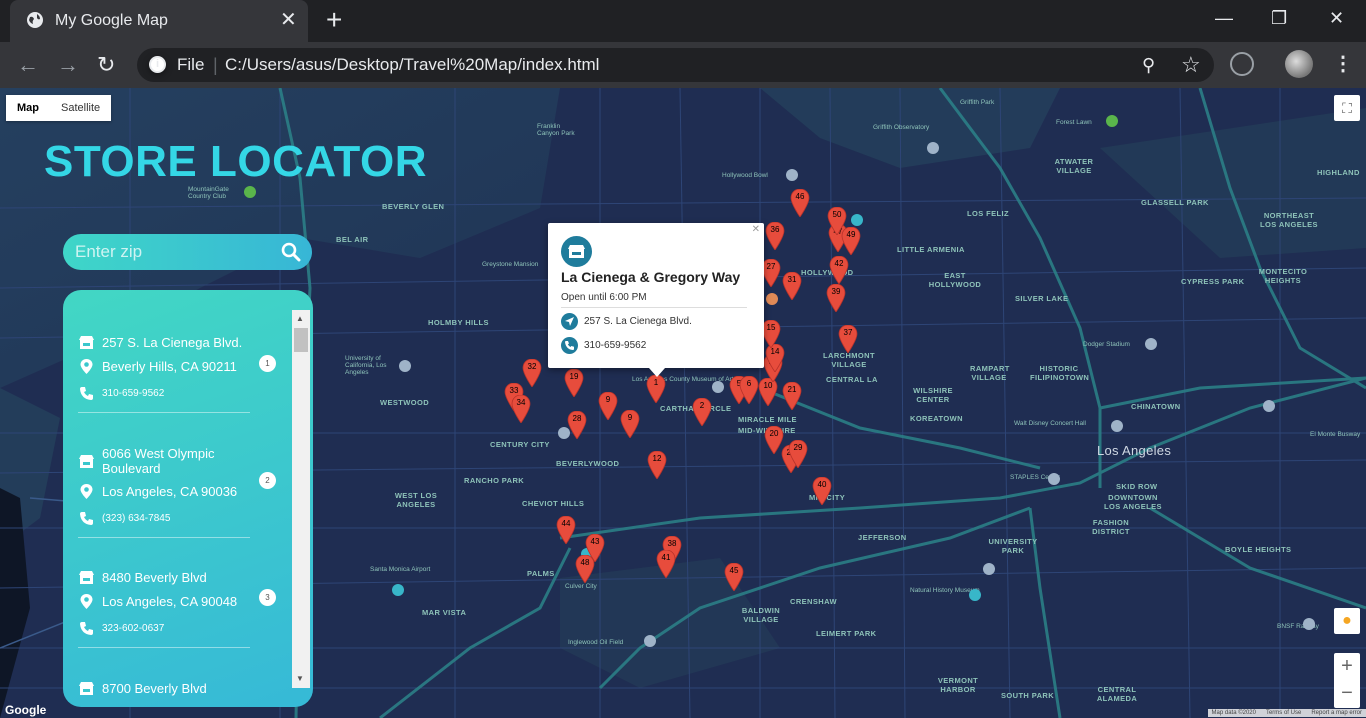 Image resolution: width=1366 pixels, height=718 pixels. Describe the element at coordinates (771, 273) in the screenshot. I see `store-marker: 27` at that location.